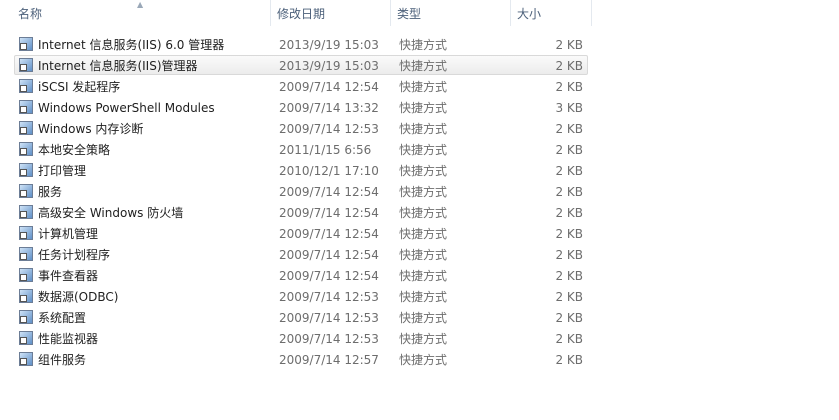  Describe the element at coordinates (68, 276) in the screenshot. I see `file-name: 事件查看器` at that location.